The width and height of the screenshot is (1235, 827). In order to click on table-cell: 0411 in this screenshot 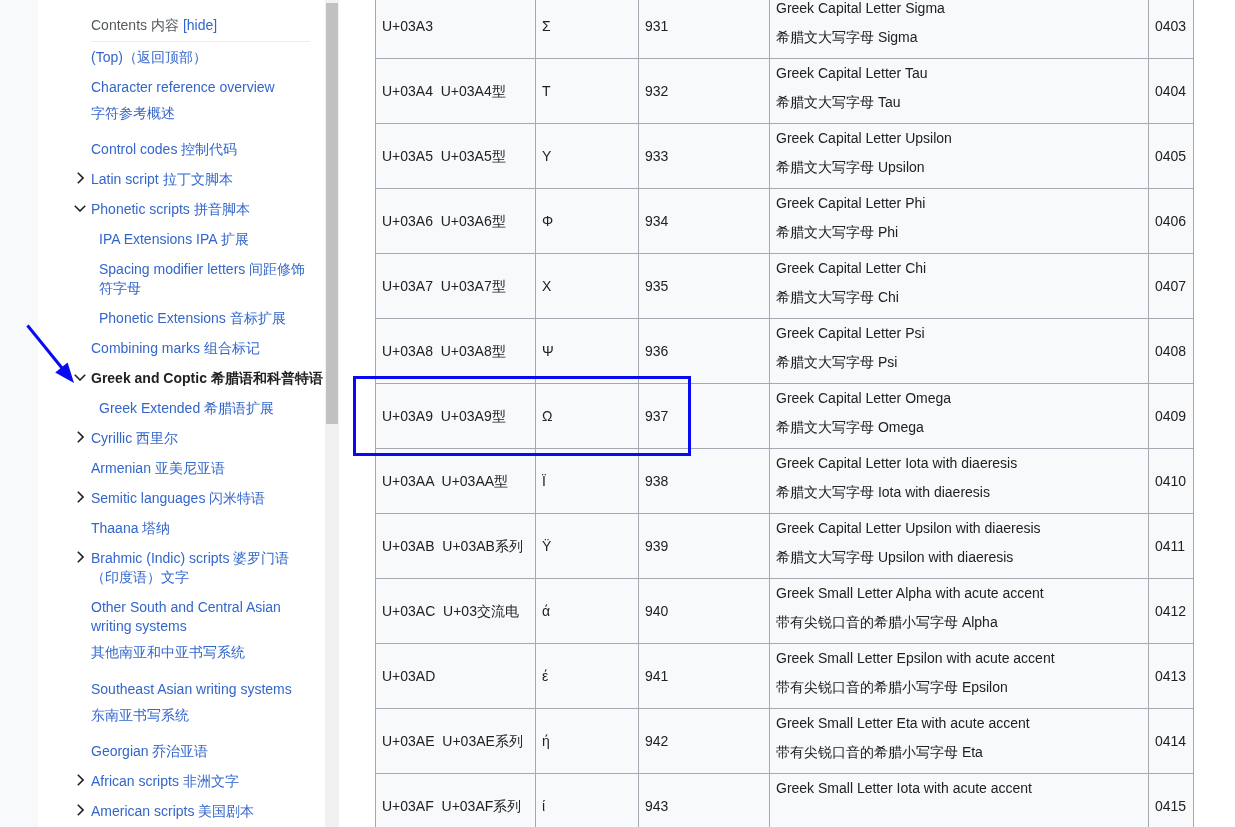, I will do `click(1171, 546)`.